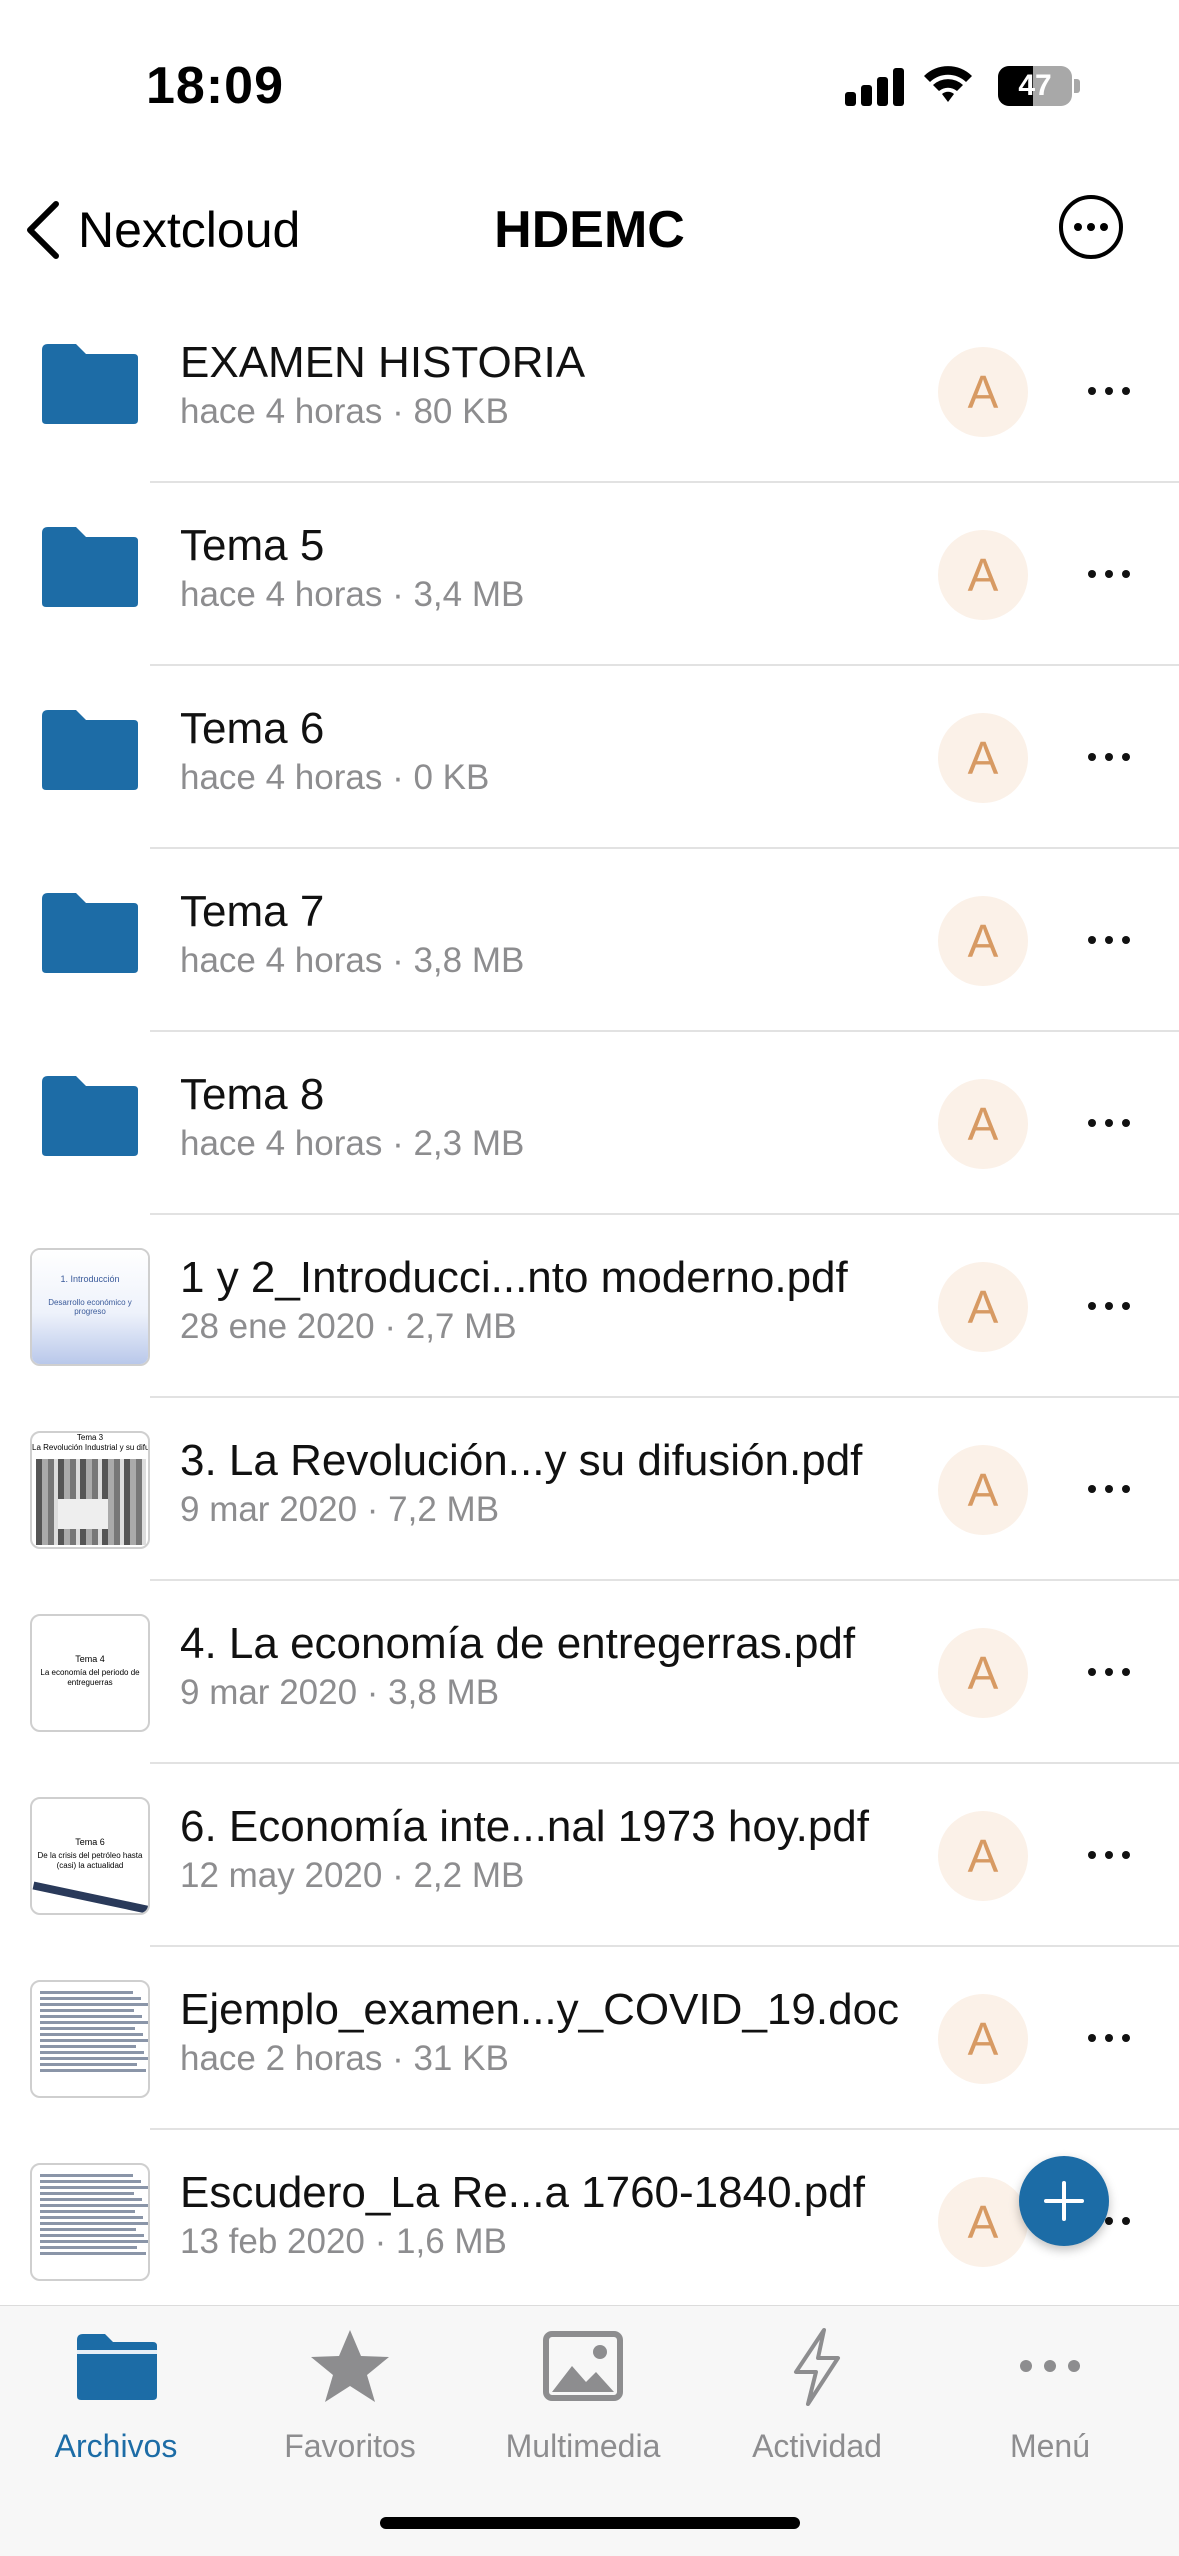 The width and height of the screenshot is (1179, 2556). What do you see at coordinates (522, 2192) in the screenshot?
I see `item-name: Escudero_La Re...a 1760-1840.pdf` at bounding box center [522, 2192].